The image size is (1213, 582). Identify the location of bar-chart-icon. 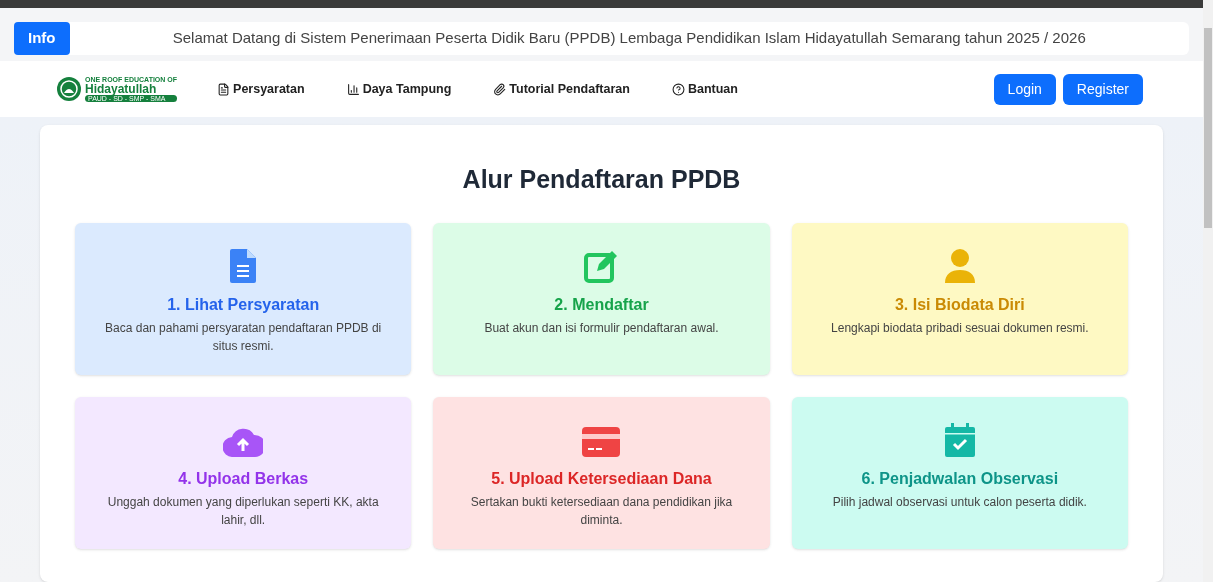
(353, 89).